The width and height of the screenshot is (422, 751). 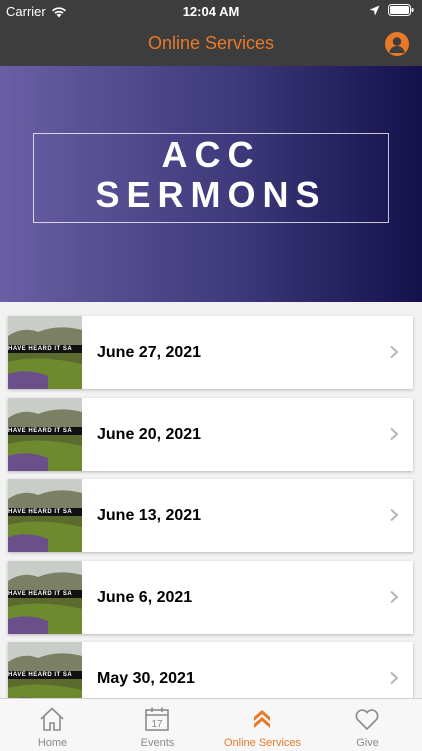 What do you see at coordinates (145, 597) in the screenshot?
I see `sermon-date: June 6, 2021` at bounding box center [145, 597].